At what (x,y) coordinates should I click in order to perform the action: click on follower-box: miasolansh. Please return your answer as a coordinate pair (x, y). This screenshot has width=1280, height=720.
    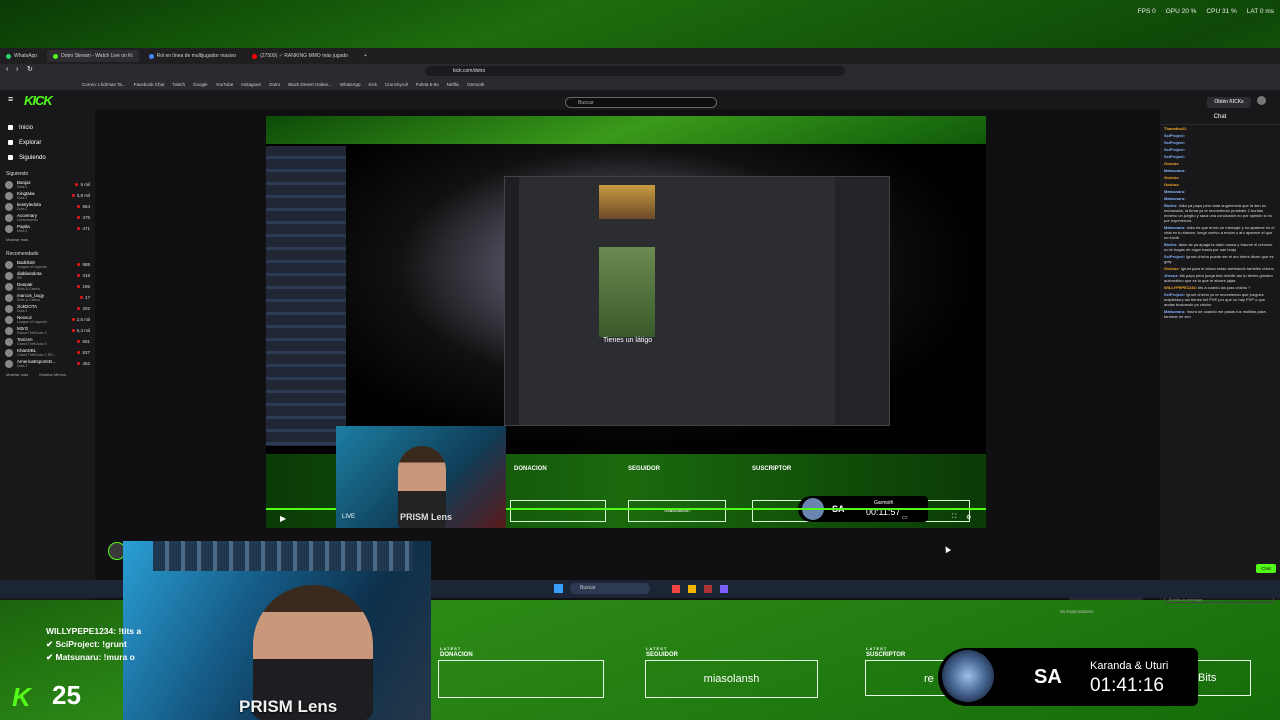
    Looking at the image, I should click on (731, 679).